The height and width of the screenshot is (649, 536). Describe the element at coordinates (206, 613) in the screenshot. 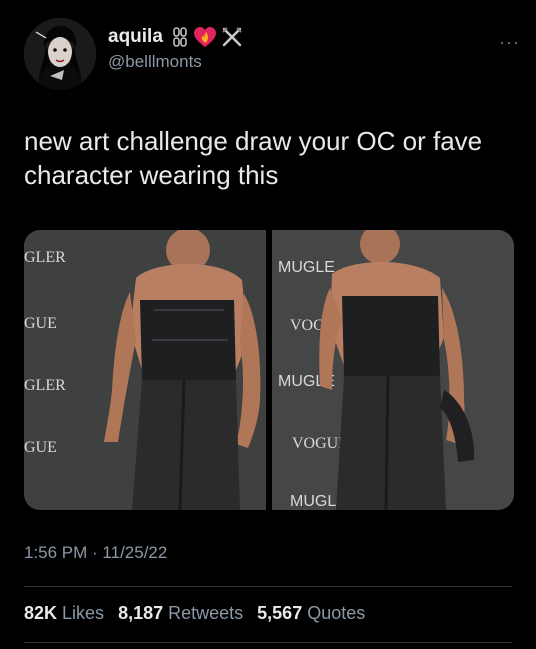

I see `retweets-label: Retweets` at that location.